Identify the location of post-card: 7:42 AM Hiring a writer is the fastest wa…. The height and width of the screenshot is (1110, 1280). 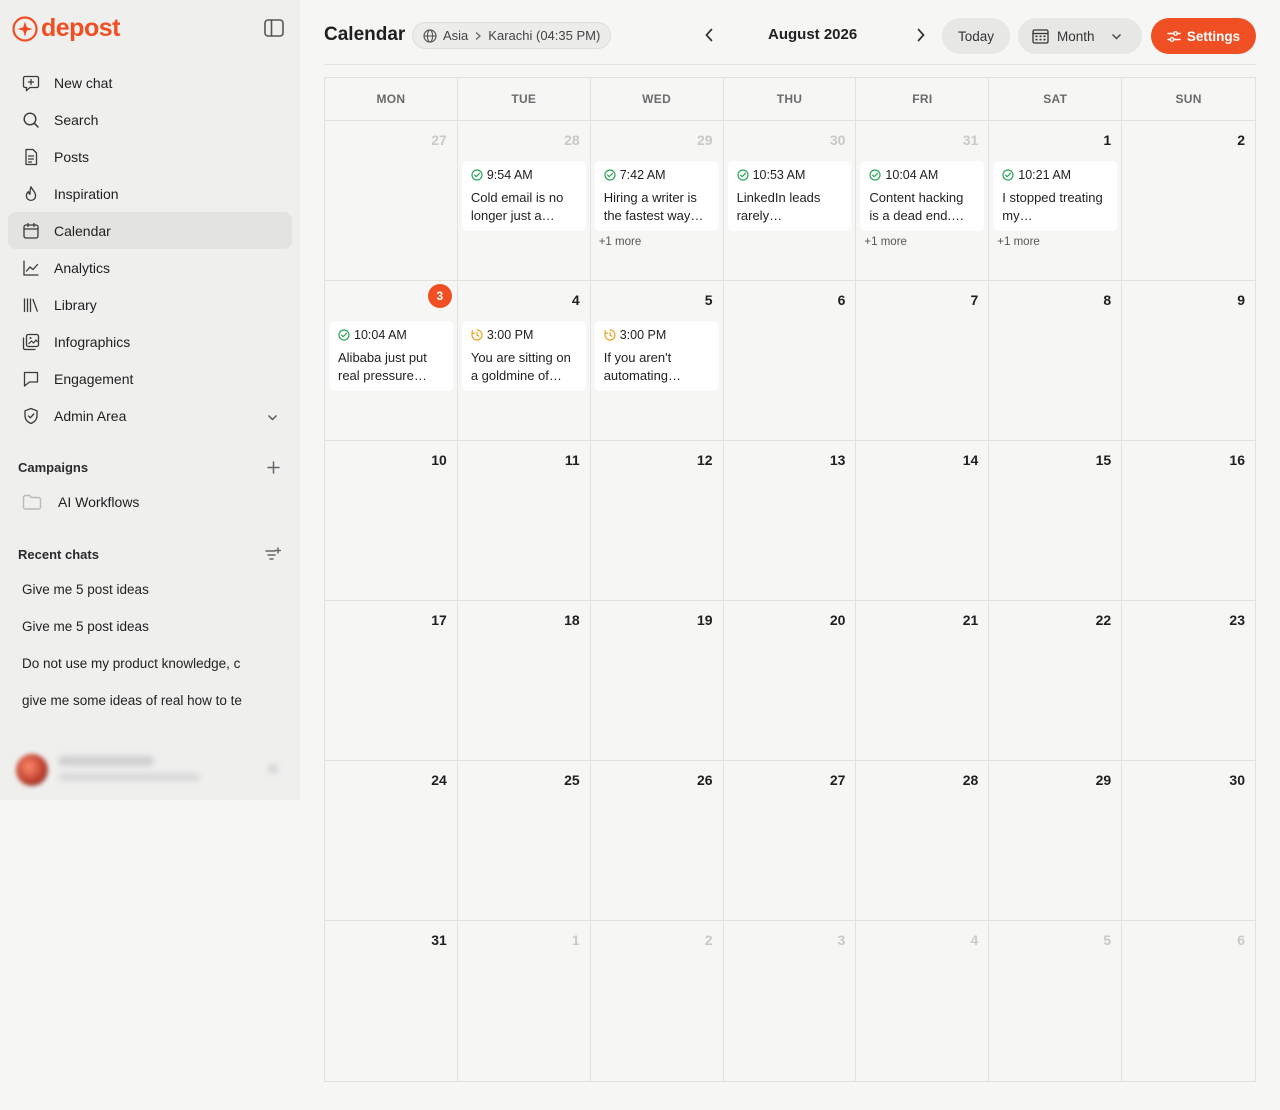
(656, 196).